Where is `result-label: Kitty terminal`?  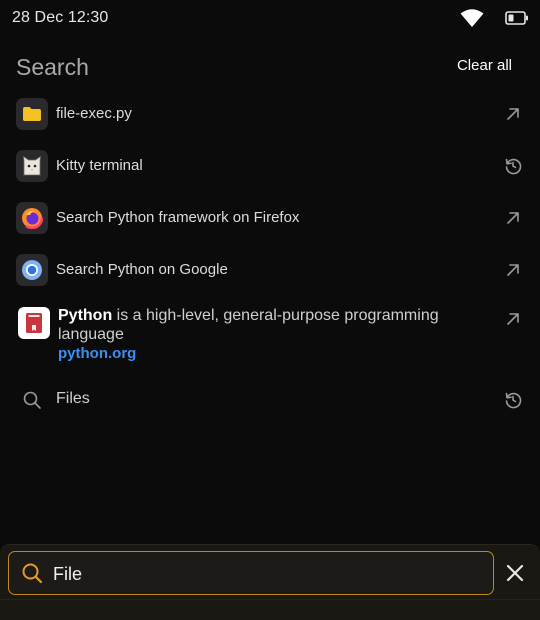 result-label: Kitty terminal is located at coordinates (99, 165).